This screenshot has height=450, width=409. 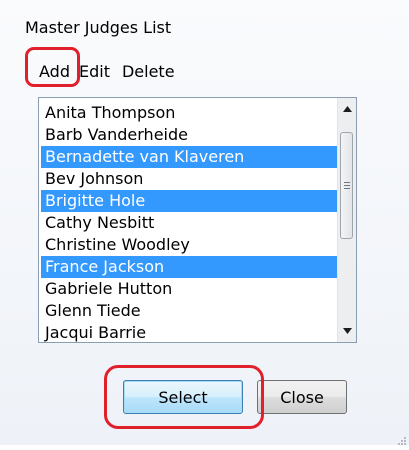 I want to click on vertical-scrollbar, so click(x=346, y=220).